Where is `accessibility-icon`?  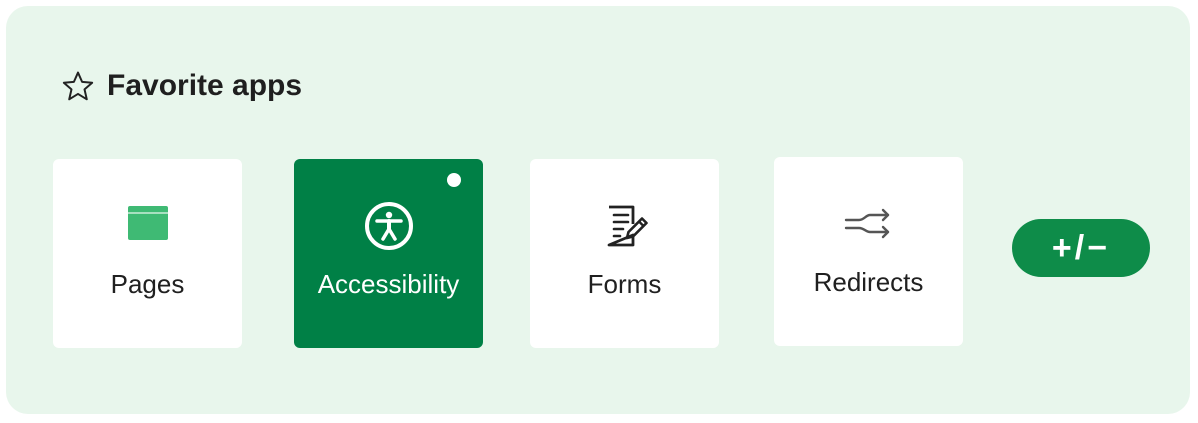
accessibility-icon is located at coordinates (388, 226).